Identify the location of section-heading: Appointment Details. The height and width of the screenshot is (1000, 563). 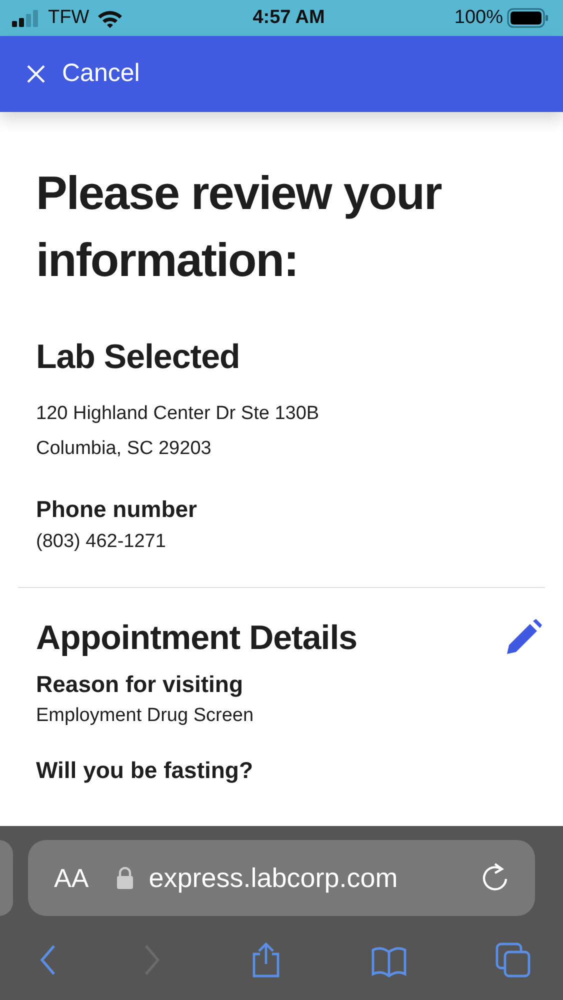
(197, 638).